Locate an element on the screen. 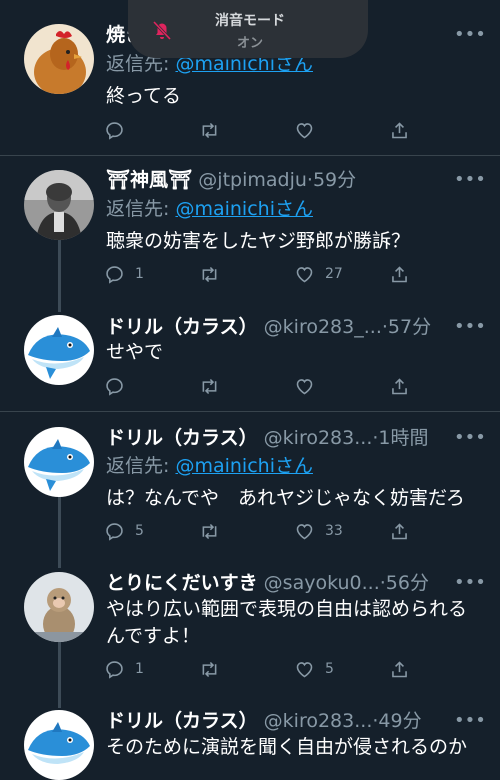 Image resolution: width=500 pixels, height=780 pixels. divider is located at coordinates (250, 411).